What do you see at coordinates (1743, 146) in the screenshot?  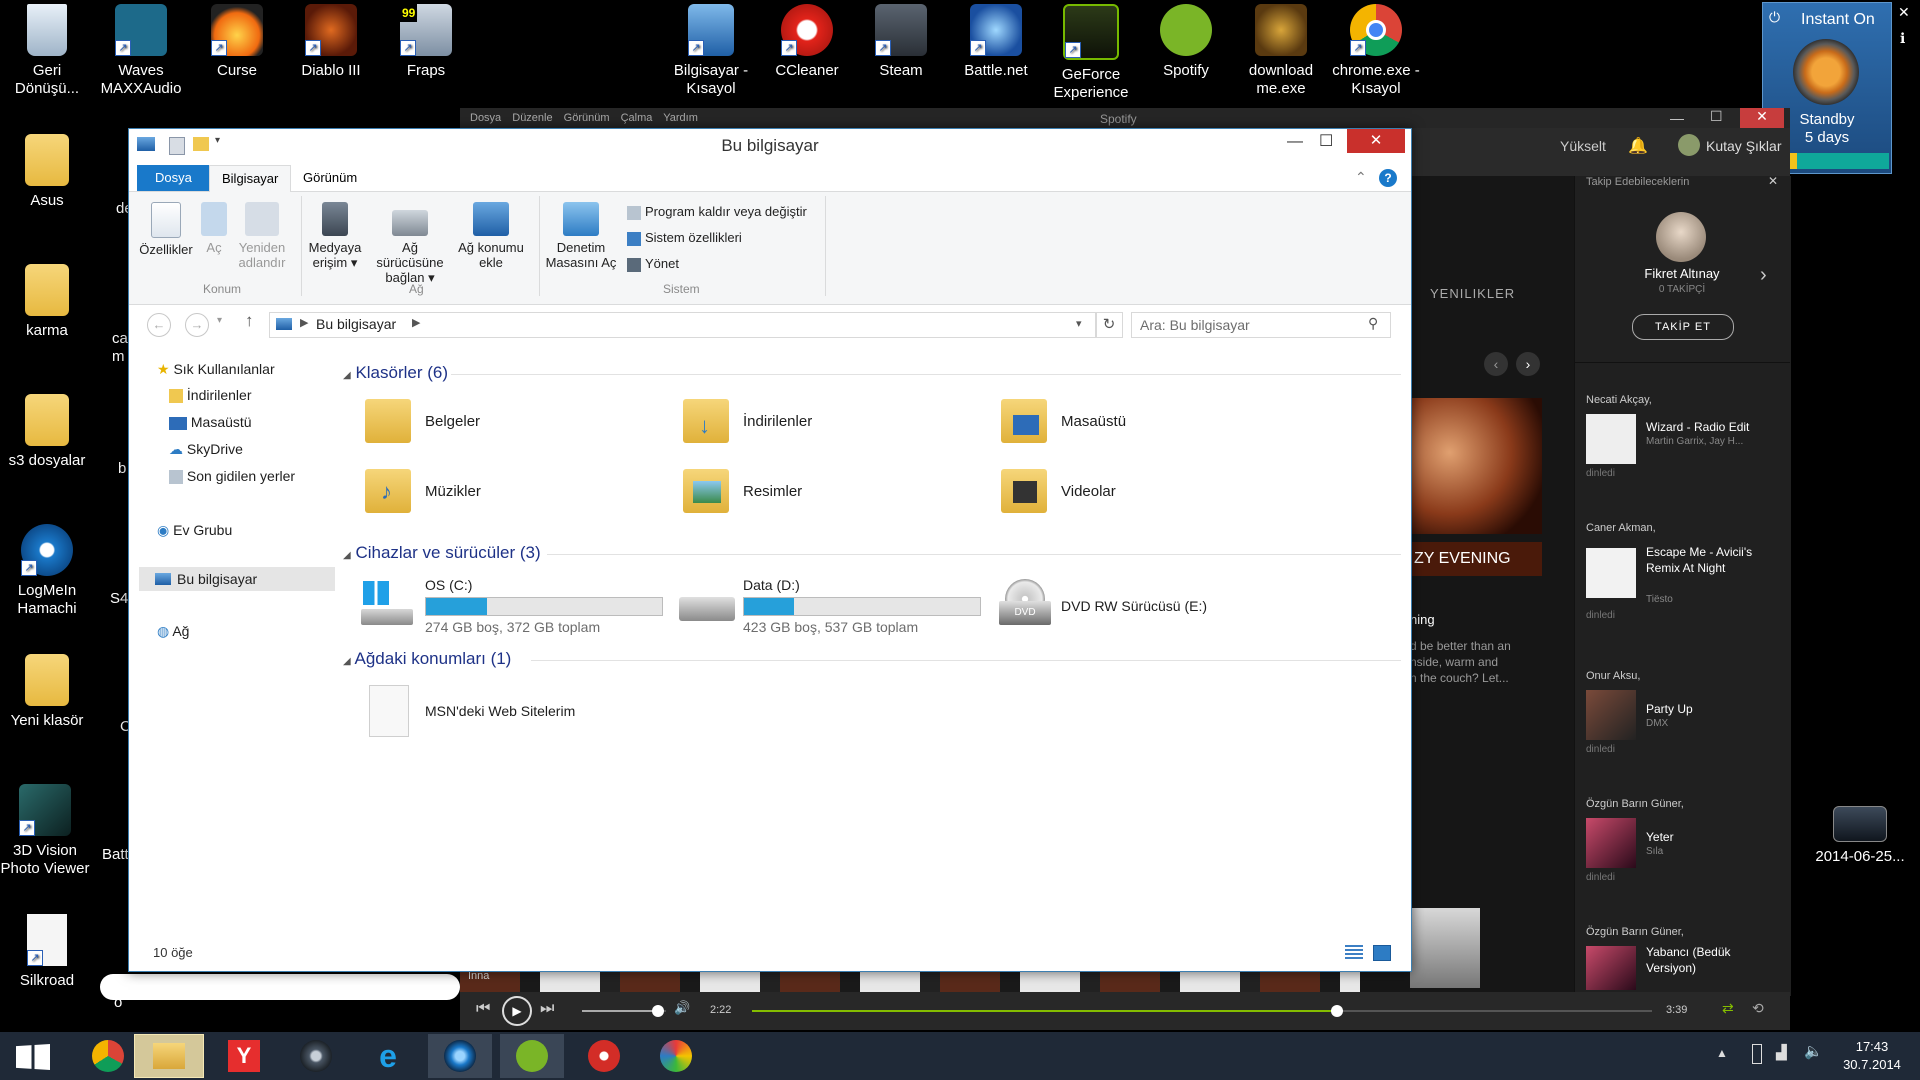 I see `user-name: Kutay Şıklar` at bounding box center [1743, 146].